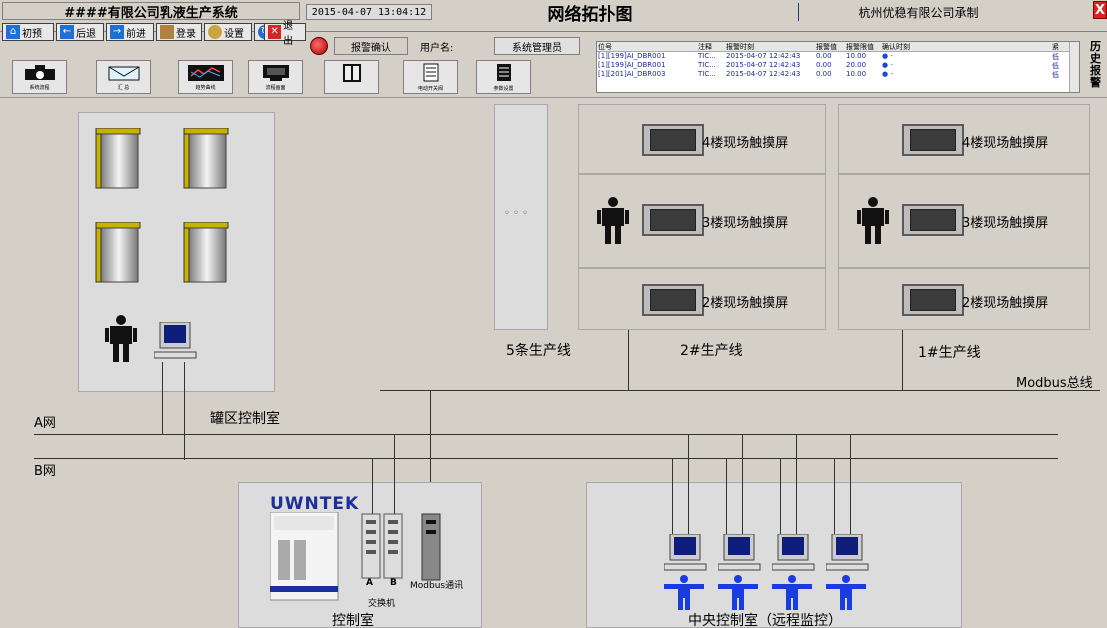 The width and height of the screenshot is (1107, 628). Describe the element at coordinates (996, 46) in the screenshot. I see `col-blank` at that location.